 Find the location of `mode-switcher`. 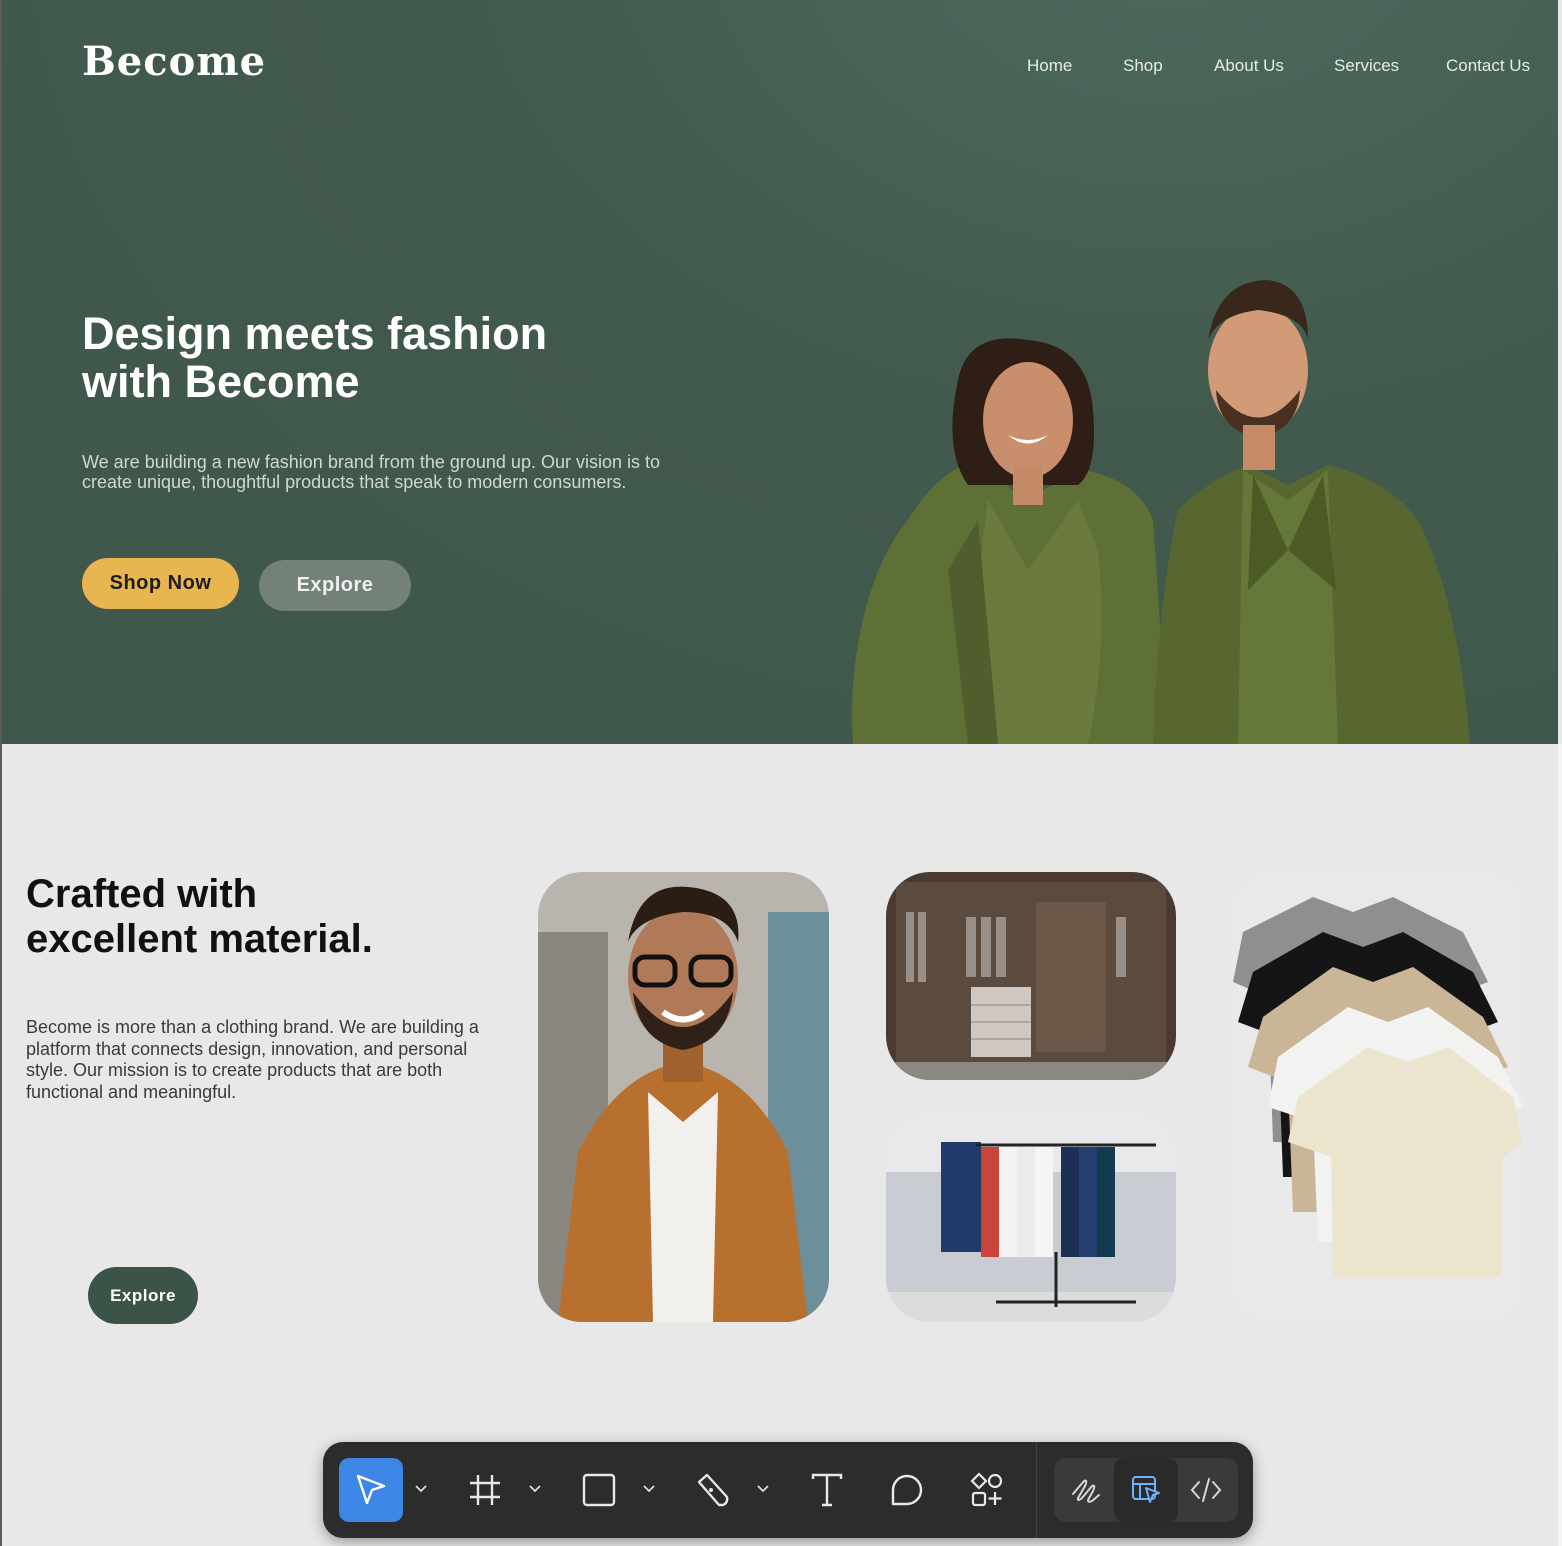

mode-switcher is located at coordinates (1146, 1490).